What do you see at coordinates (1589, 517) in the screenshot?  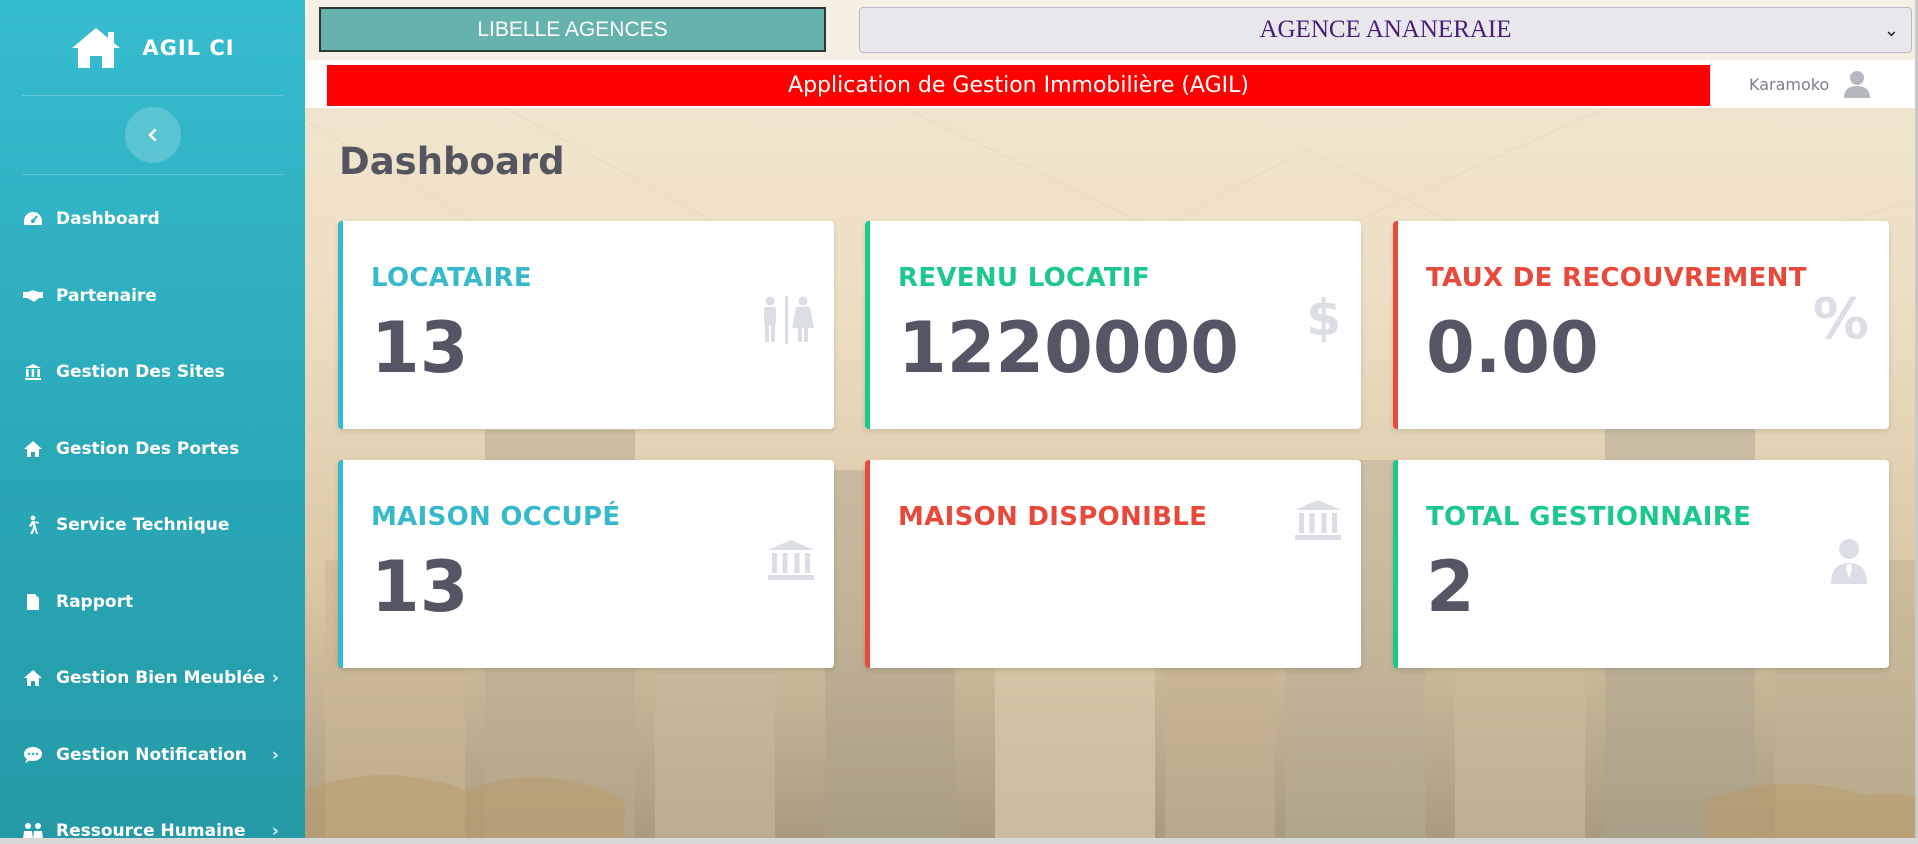 I see `stat-card-label: TOTAL GESTIONNAIRE` at bounding box center [1589, 517].